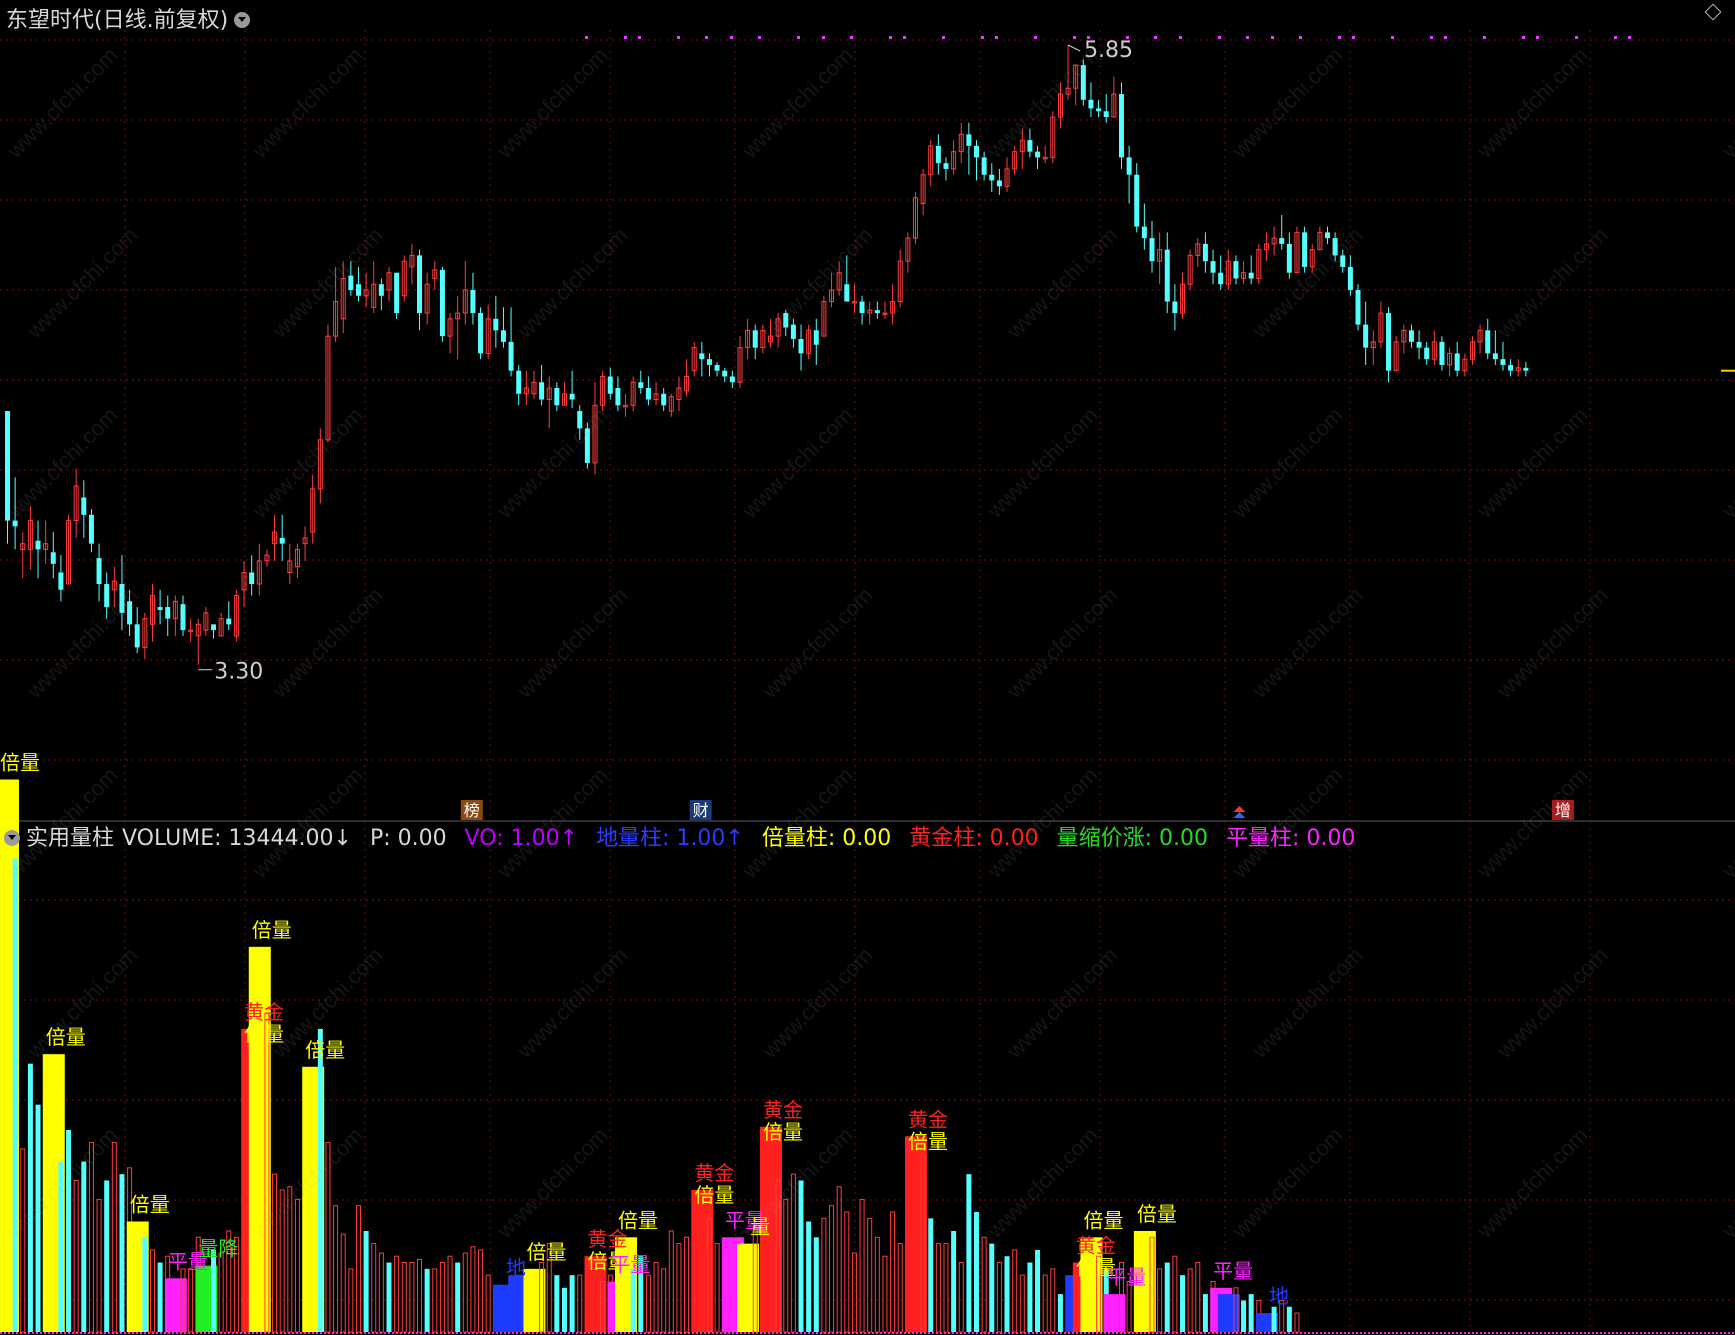 The image size is (1735, 1335). What do you see at coordinates (1728, 370) in the screenshot?
I see `last-price-tick` at bounding box center [1728, 370].